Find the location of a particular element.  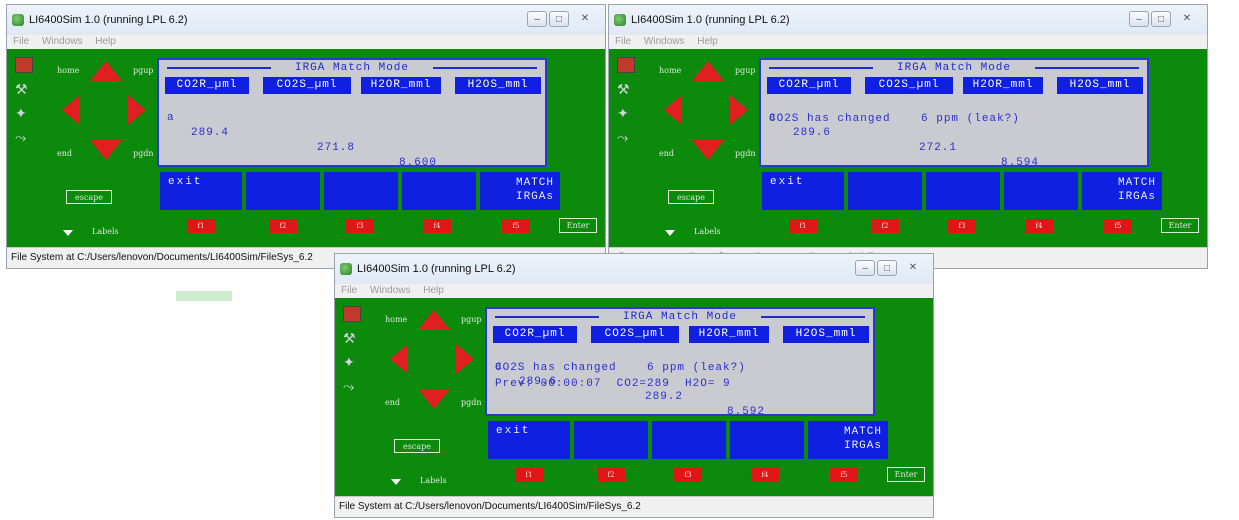

exit-label: exit is located at coordinates (185, 182).